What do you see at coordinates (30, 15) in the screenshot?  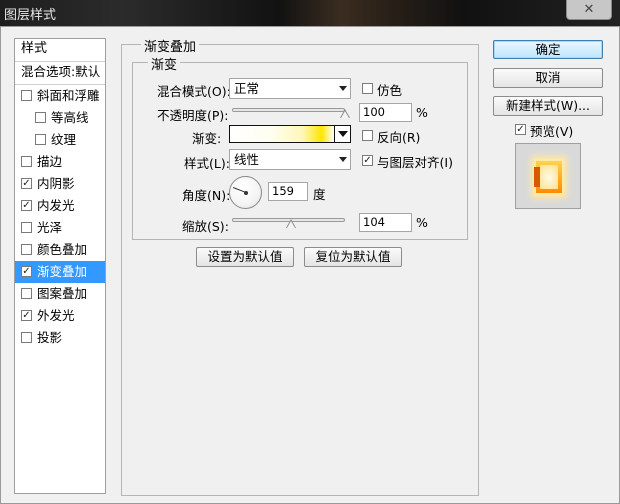 I see `window-title: 图层样式` at bounding box center [30, 15].